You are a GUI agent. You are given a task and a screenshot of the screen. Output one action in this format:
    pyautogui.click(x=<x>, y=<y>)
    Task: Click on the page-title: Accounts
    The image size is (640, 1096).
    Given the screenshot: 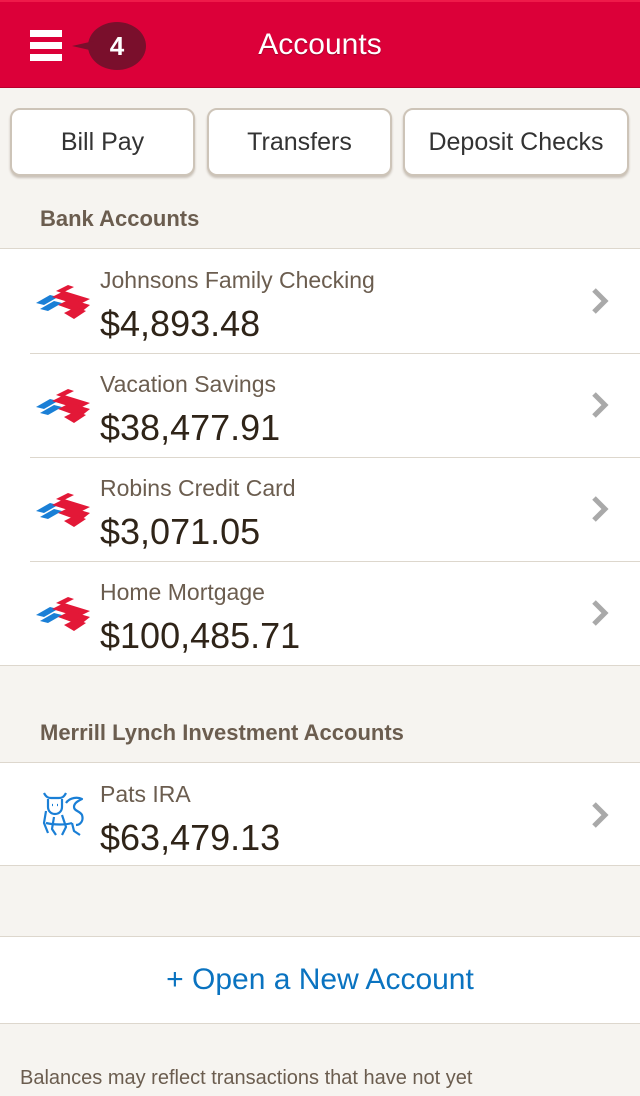 What is the action you would take?
    pyautogui.click(x=320, y=44)
    